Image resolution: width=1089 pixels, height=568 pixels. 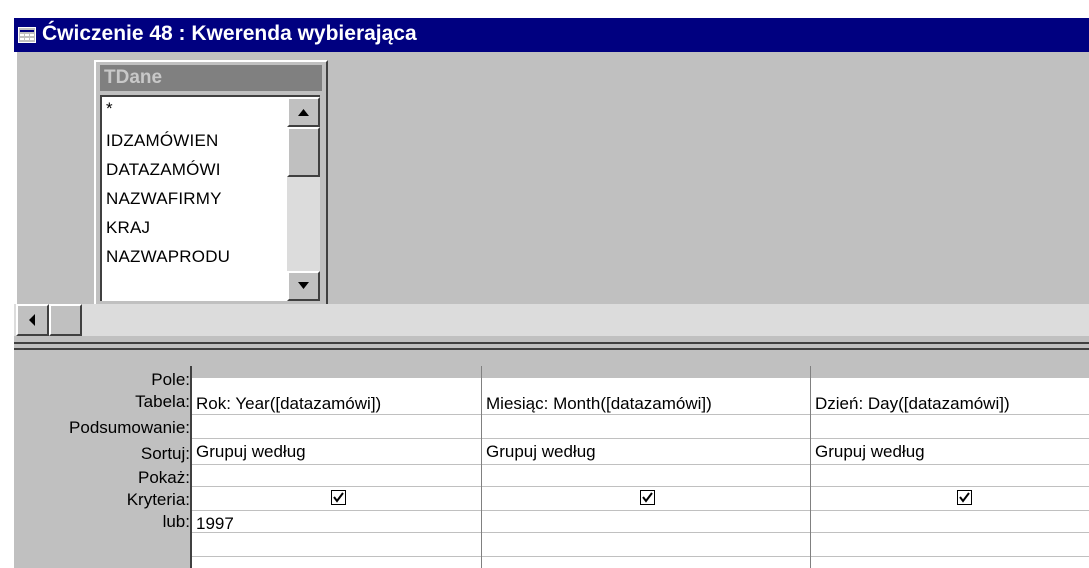 What do you see at coordinates (168, 257) in the screenshot?
I see `field-item: NAZWAPRODU` at bounding box center [168, 257].